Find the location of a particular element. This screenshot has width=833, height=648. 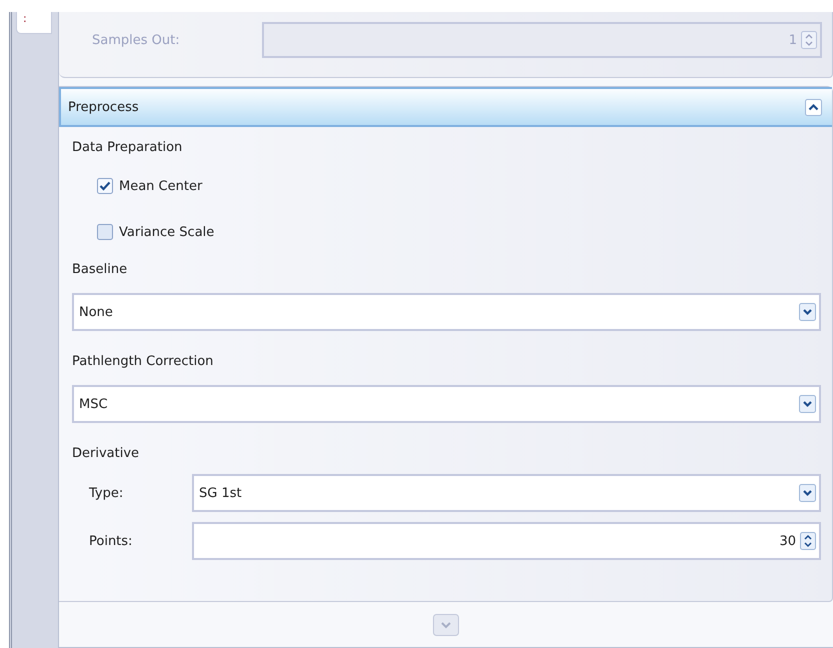

field-label: Points: is located at coordinates (111, 541).